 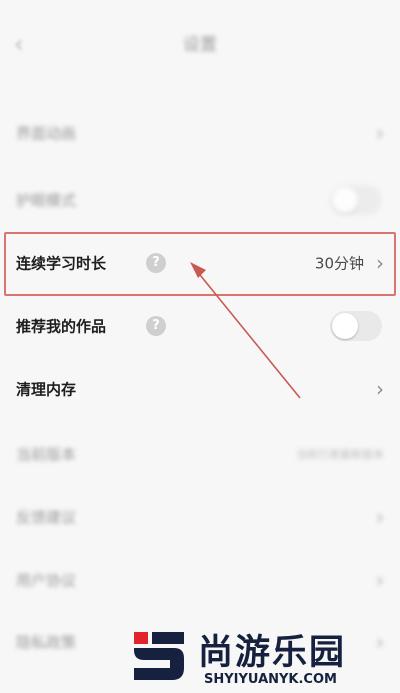 I want to click on watermark-domain-text: SHYIYUANYK.COM, so click(x=270, y=679).